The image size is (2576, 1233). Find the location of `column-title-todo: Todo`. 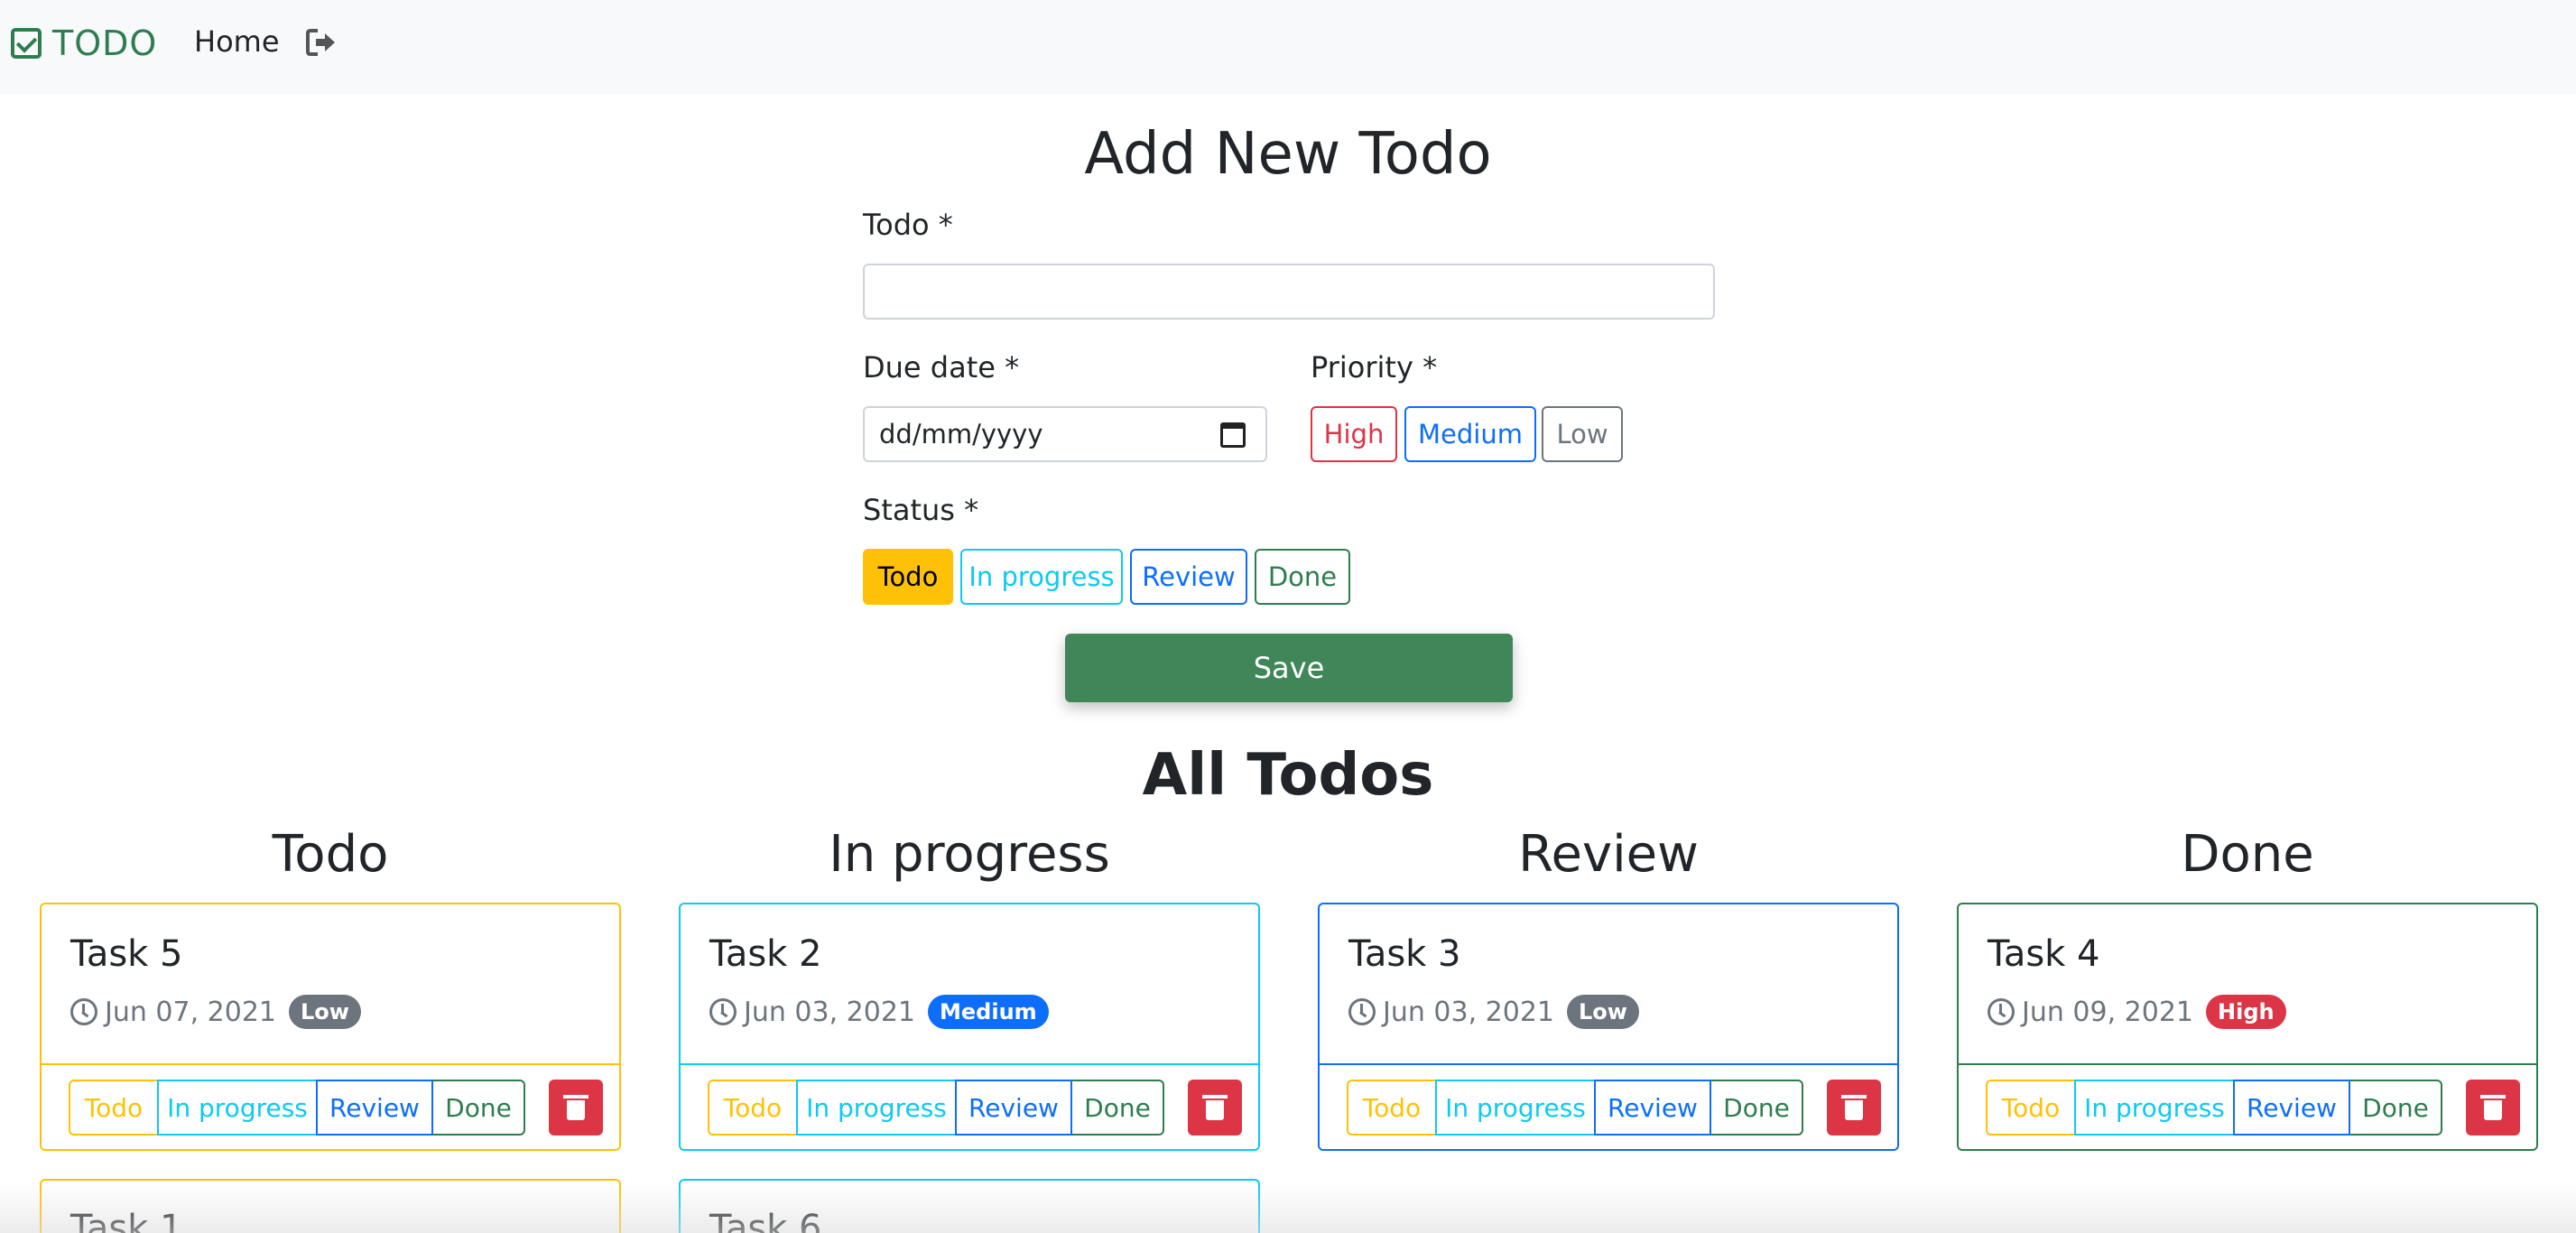

column-title-todo: Todo is located at coordinates (330, 854).